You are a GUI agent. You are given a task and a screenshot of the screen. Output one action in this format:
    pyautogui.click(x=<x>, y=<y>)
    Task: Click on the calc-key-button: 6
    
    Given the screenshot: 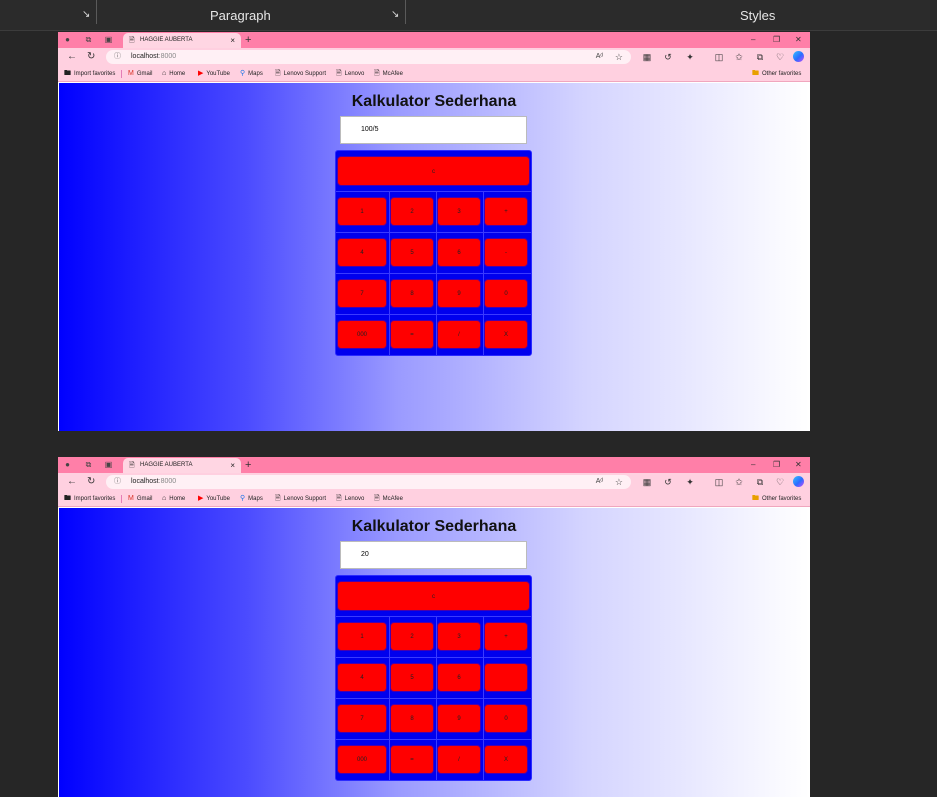 What is the action you would take?
    pyautogui.click(x=459, y=252)
    